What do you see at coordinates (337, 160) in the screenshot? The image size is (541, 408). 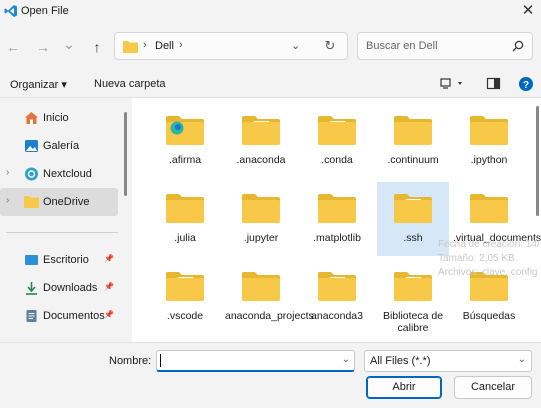 I see `folder-name: .conda` at bounding box center [337, 160].